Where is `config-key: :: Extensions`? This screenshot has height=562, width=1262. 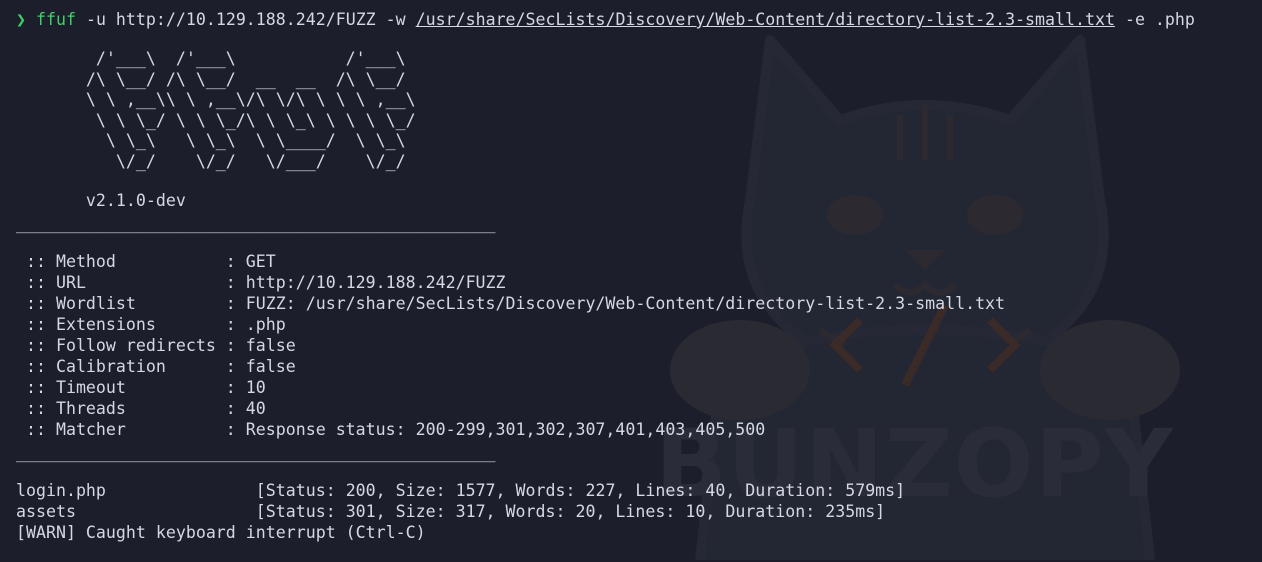 config-key: :: Extensions is located at coordinates (121, 324).